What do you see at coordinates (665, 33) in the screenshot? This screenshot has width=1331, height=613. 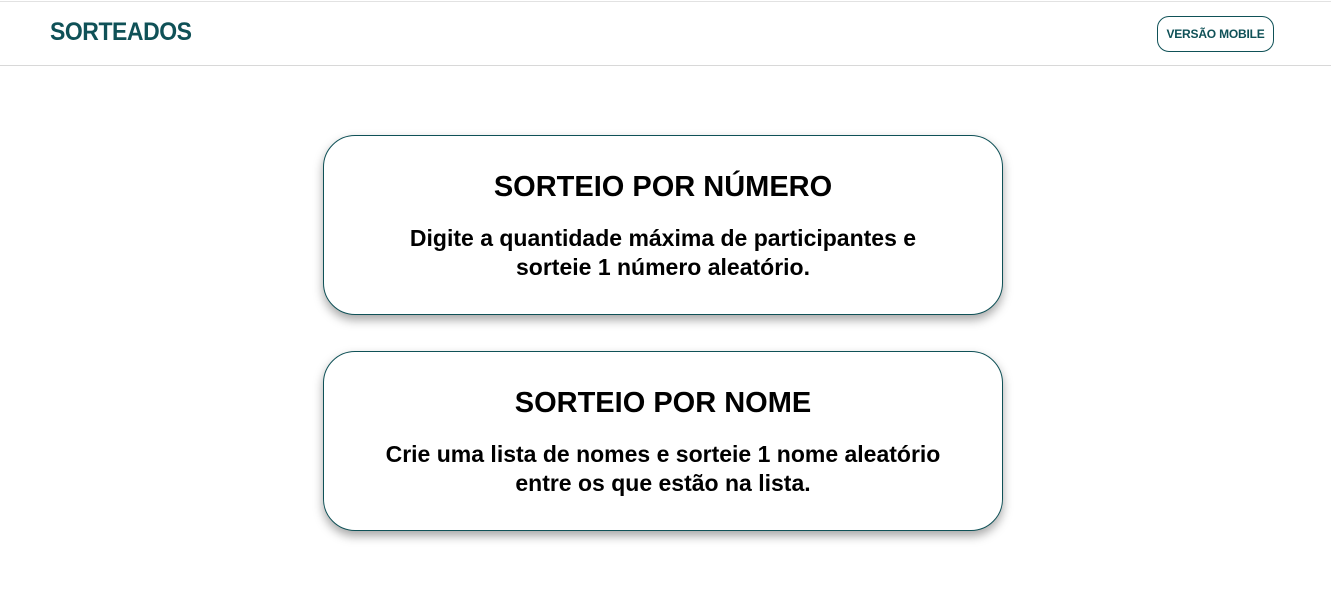 I see `top-header: SORTEADOS VERSÃO MOBILE` at bounding box center [665, 33].